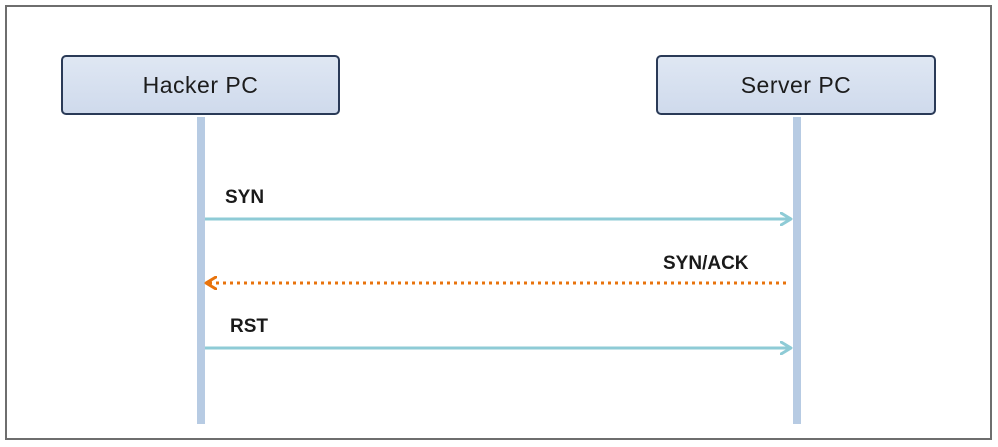 This screenshot has height=447, width=998. I want to click on actor-server-pc: Server PC, so click(796, 85).